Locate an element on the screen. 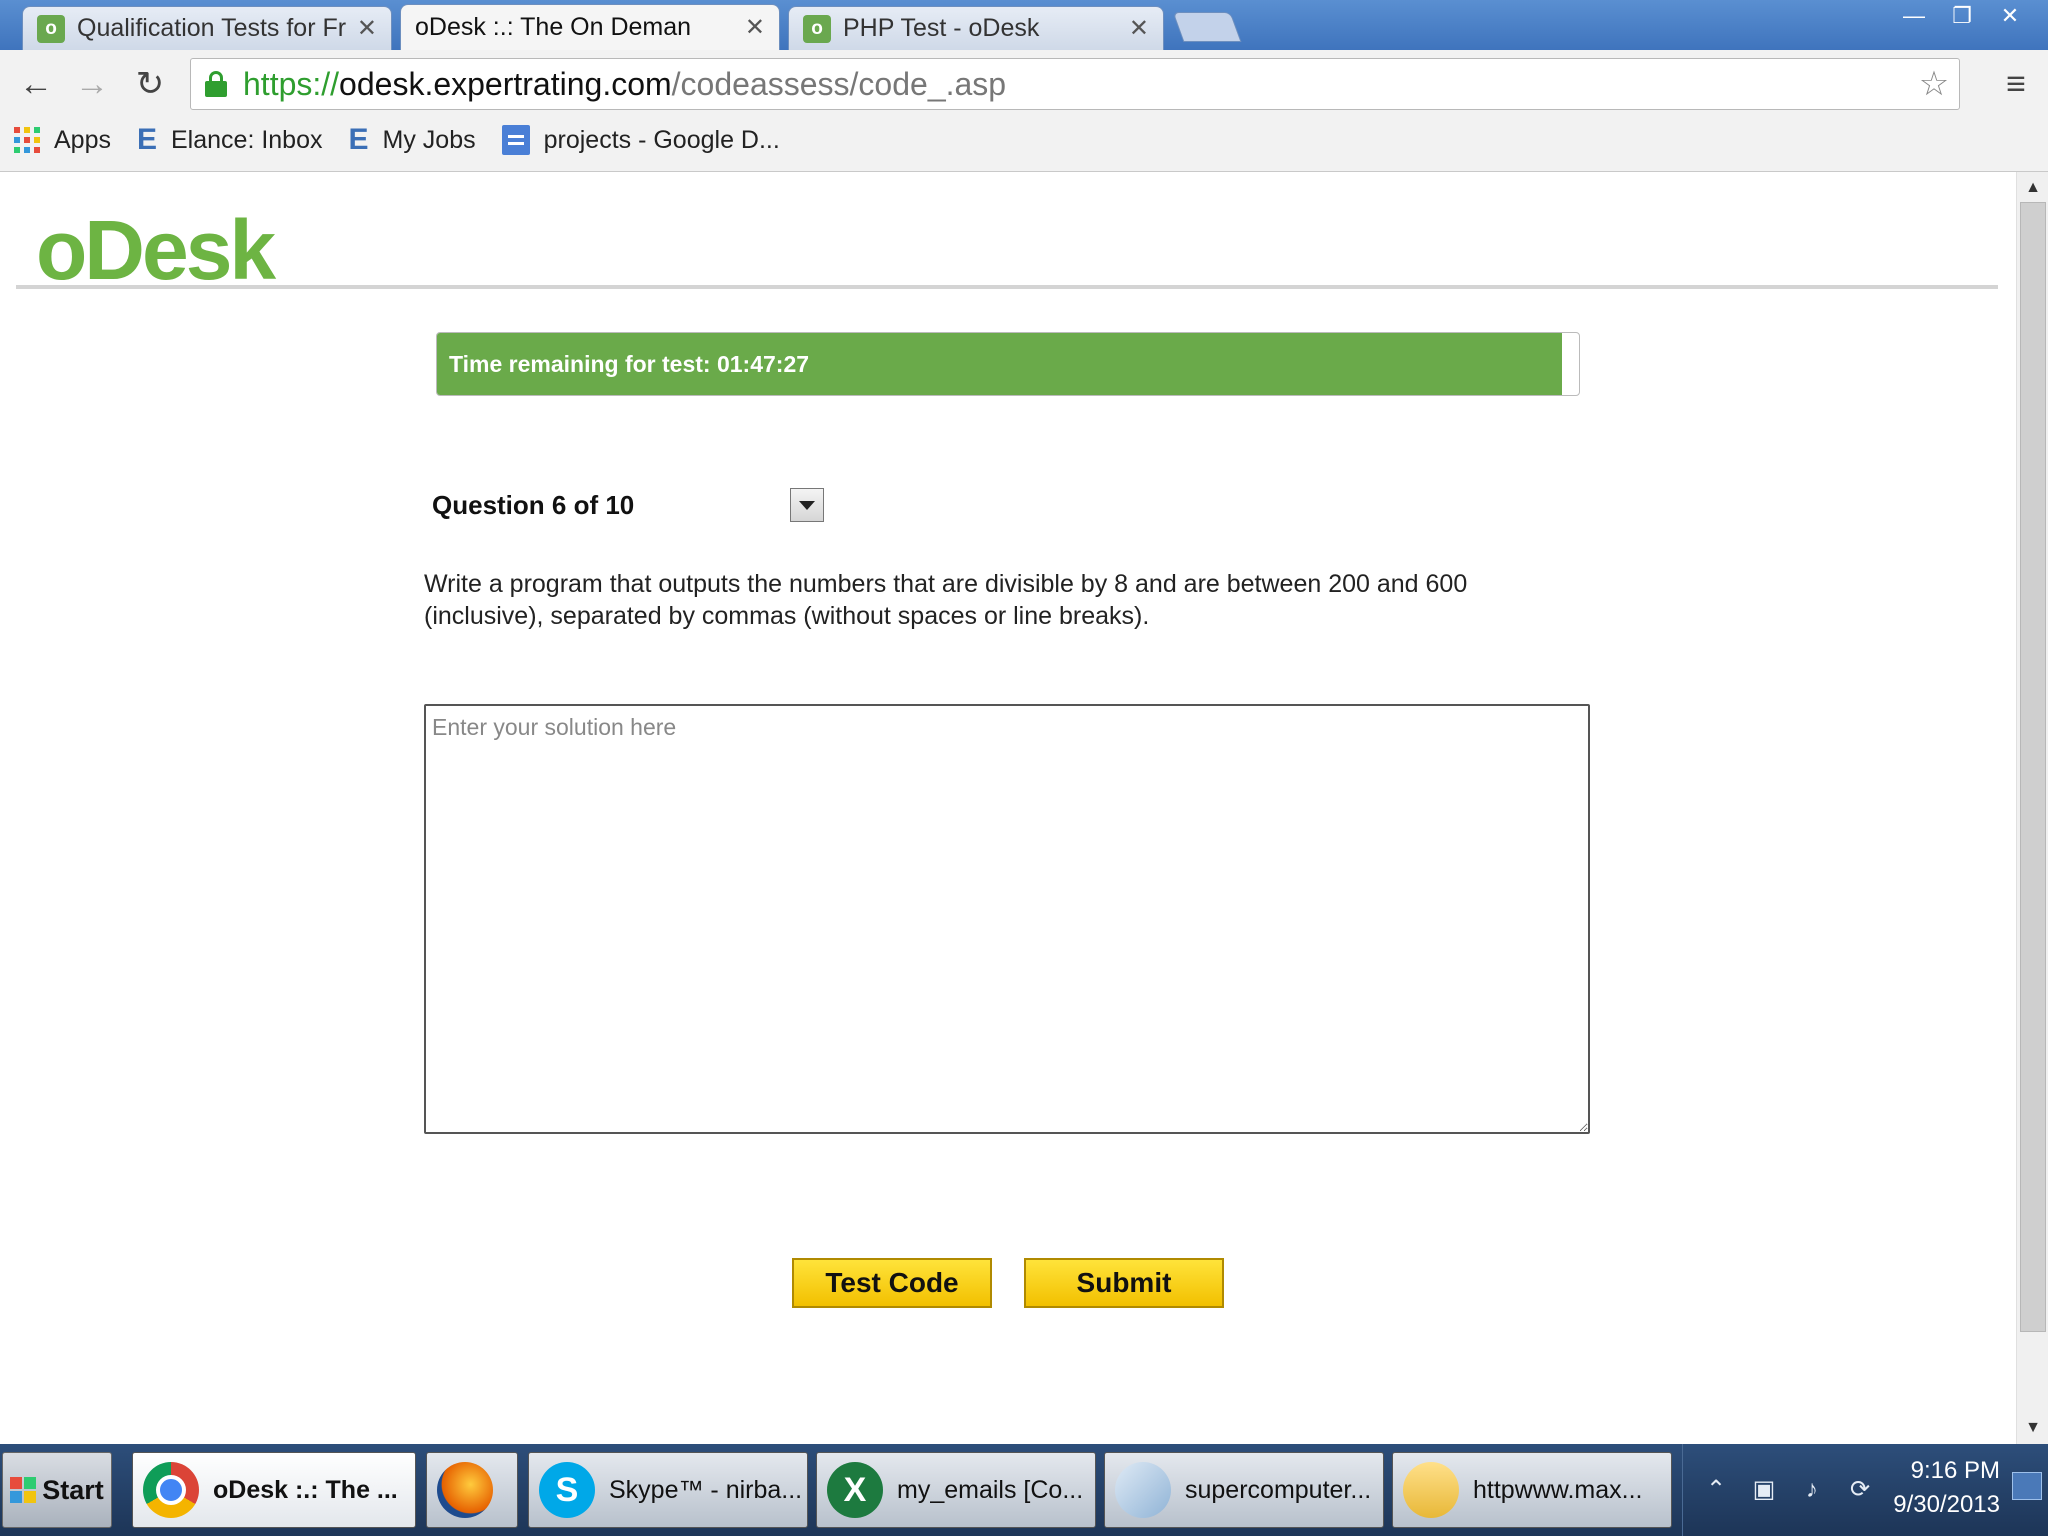 This screenshot has height=1536, width=2048. header-divider is located at coordinates (1007, 287).